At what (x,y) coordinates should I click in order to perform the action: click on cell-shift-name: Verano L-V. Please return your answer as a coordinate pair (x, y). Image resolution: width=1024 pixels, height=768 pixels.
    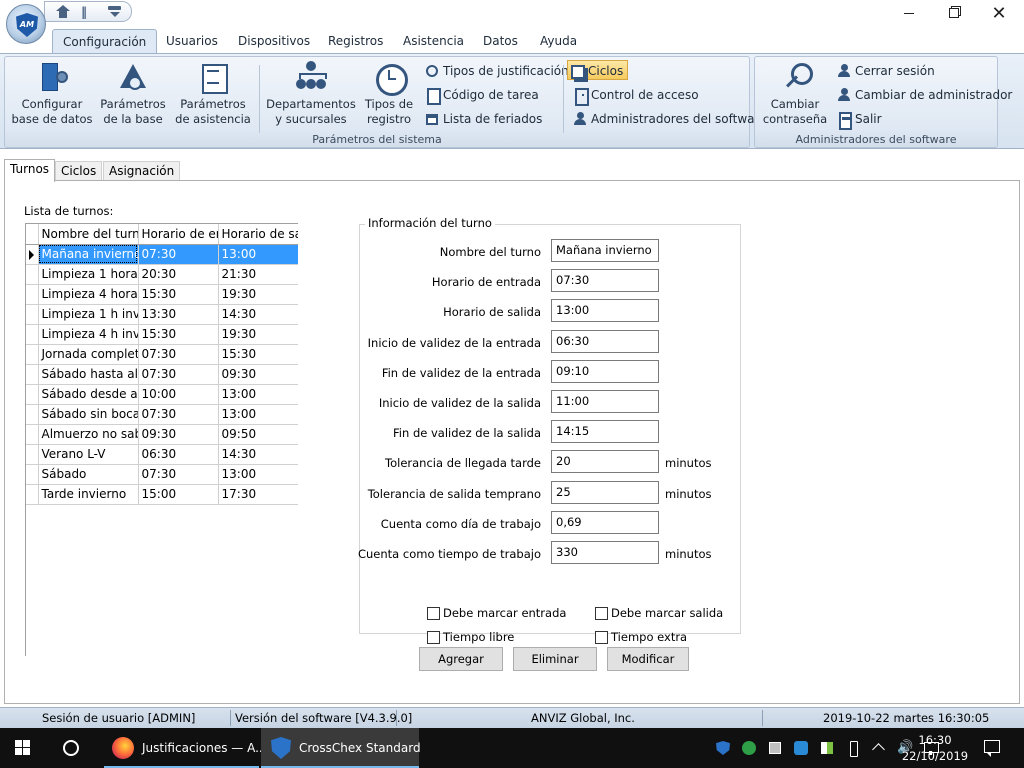
    Looking at the image, I should click on (88, 454).